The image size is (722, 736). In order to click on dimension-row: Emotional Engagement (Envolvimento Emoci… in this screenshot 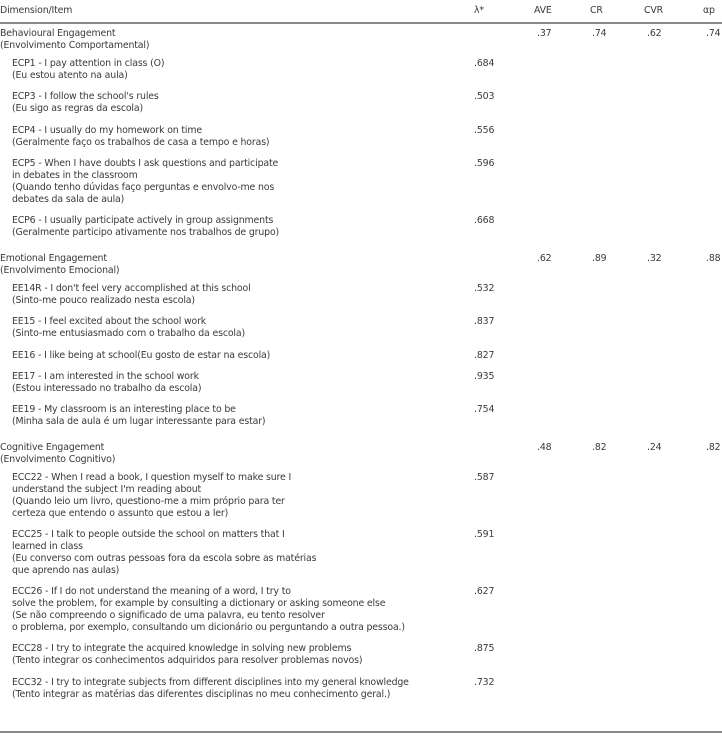, I will do `click(361, 265)`.